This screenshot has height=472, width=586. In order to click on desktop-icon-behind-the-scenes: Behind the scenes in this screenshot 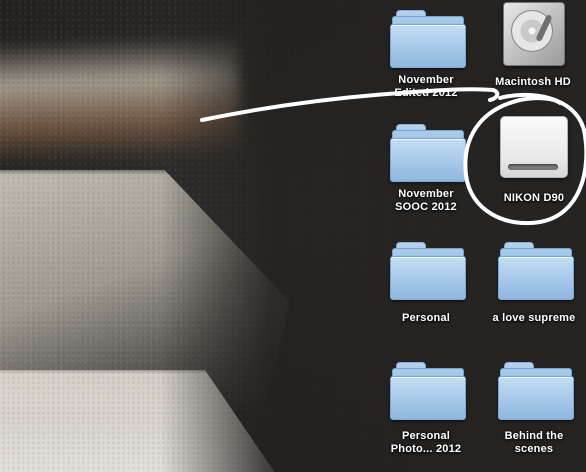, I will do `click(534, 406)`.